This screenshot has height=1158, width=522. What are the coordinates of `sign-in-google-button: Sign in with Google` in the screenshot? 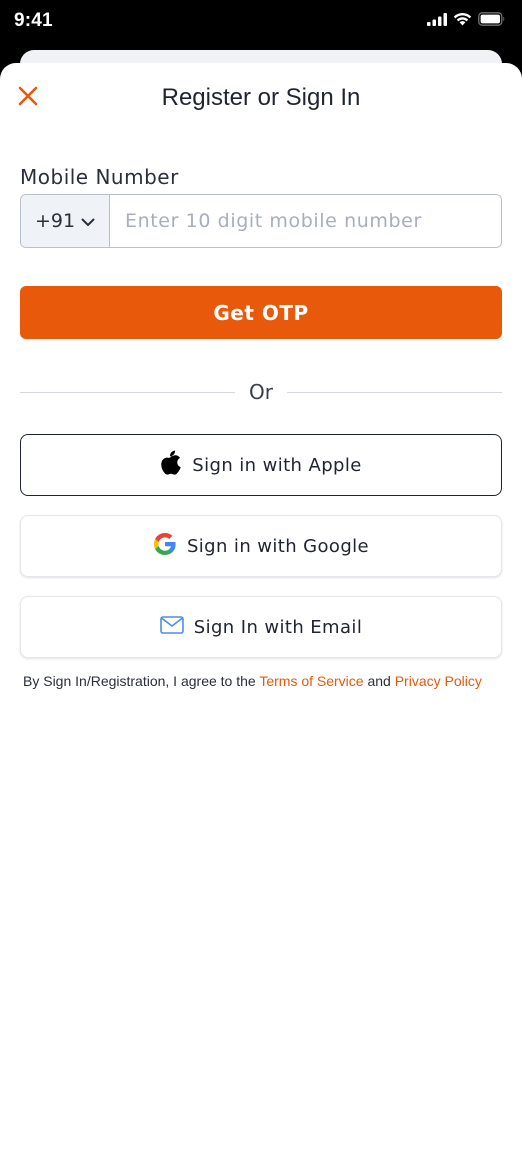 It's located at (261, 546).